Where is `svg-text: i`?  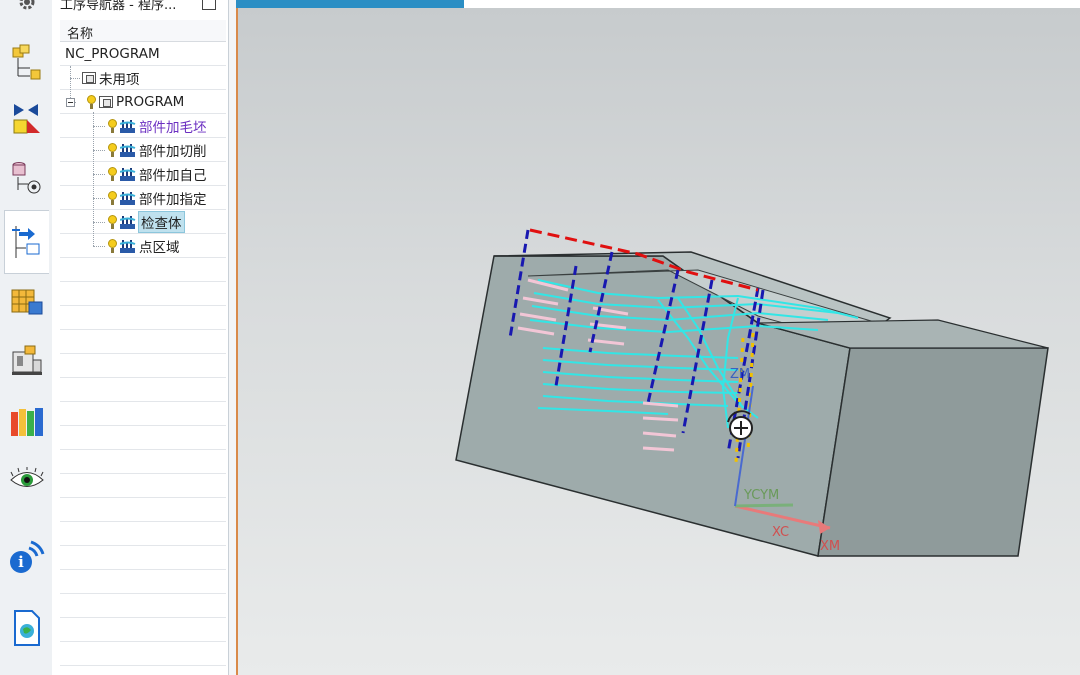 svg-text: i is located at coordinates (21, 562).